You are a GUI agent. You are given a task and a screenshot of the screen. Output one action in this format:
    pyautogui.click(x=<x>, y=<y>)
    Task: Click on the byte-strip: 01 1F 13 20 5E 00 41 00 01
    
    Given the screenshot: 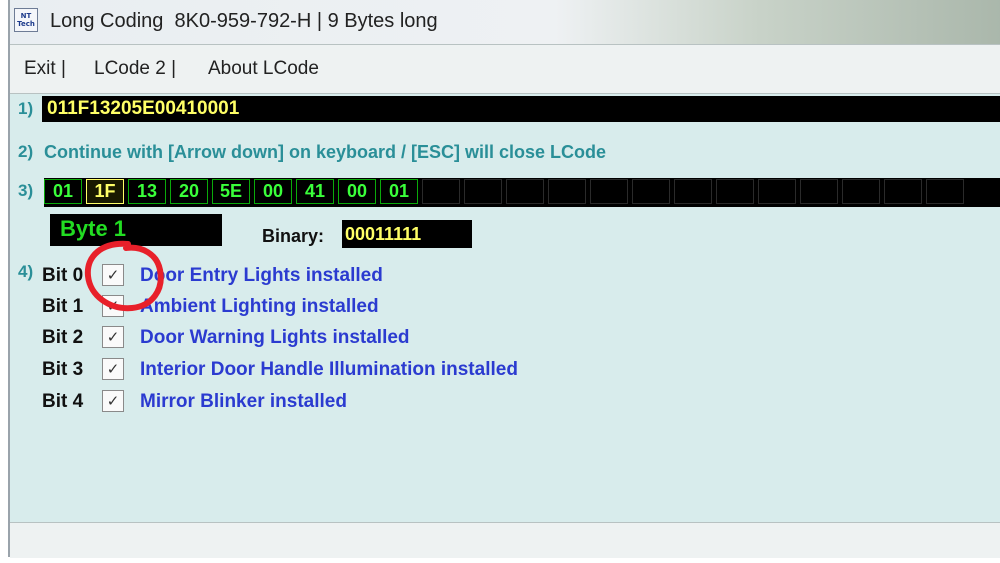 What is the action you would take?
    pyautogui.click(x=522, y=192)
    